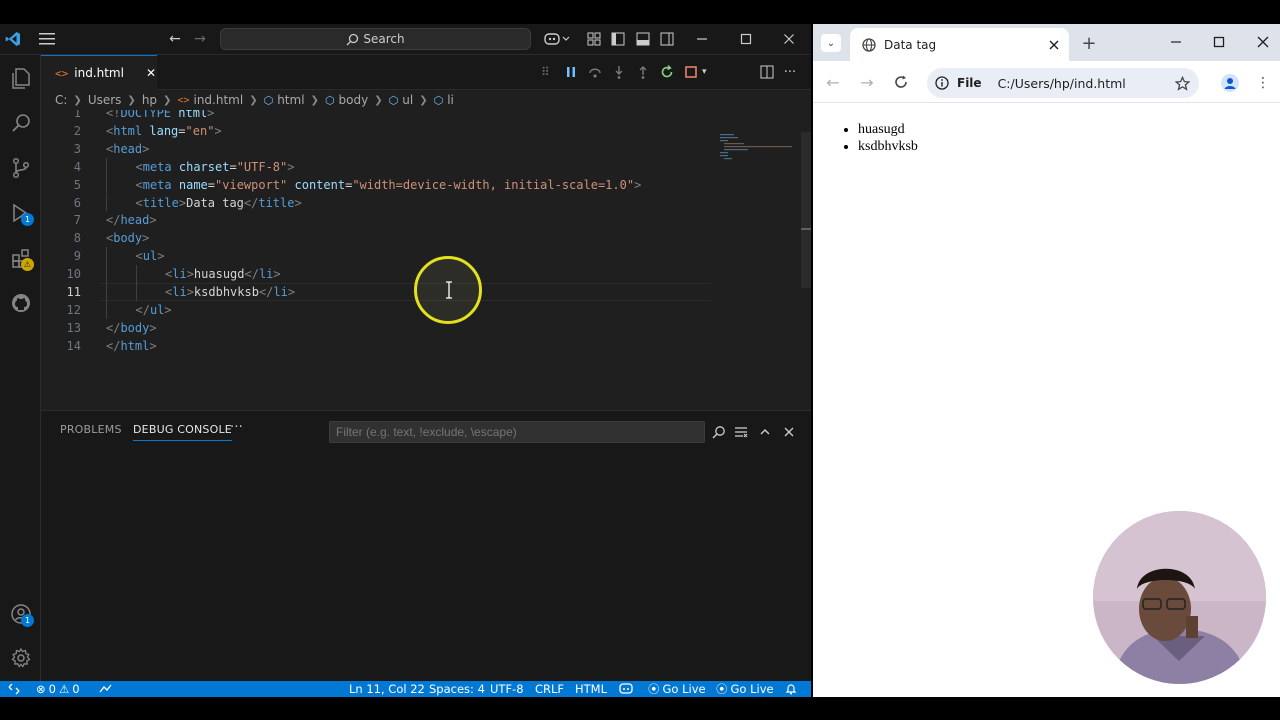  Describe the element at coordinates (20, 78) in the screenshot. I see `explorer-icon` at that location.